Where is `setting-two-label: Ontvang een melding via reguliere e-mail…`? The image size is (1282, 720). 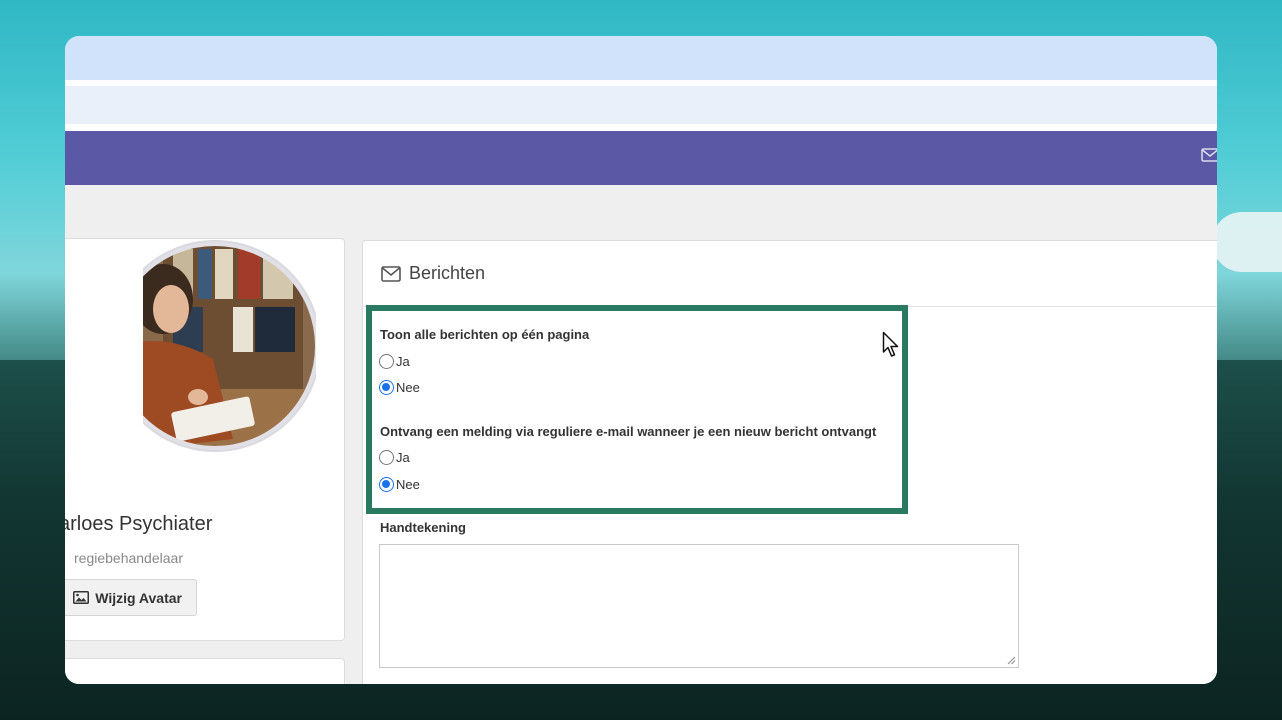 setting-two-label: Ontvang een melding via reguliere e-mail… is located at coordinates (628, 431).